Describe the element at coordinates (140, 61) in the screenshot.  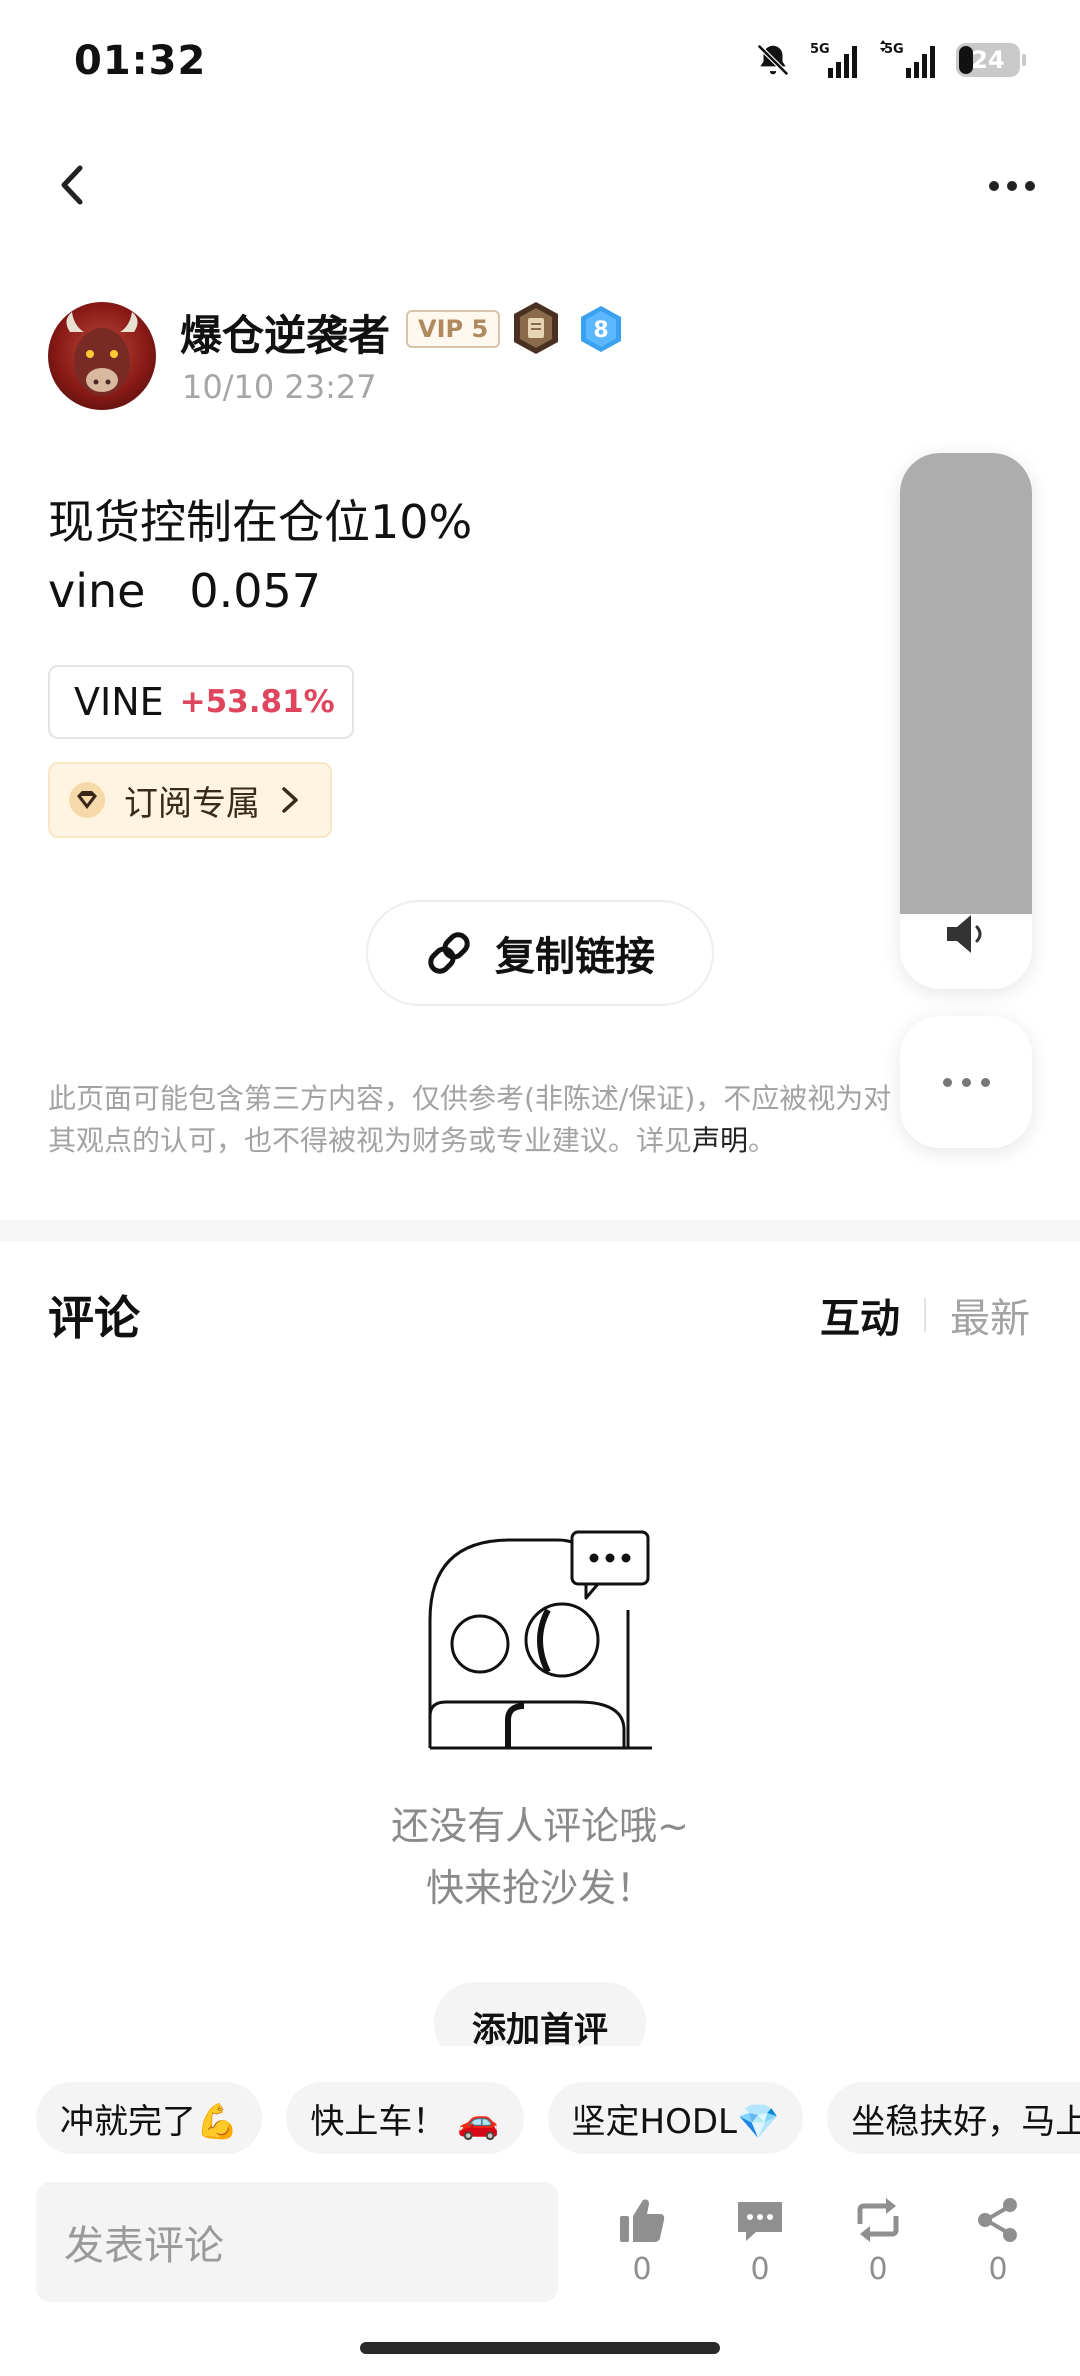
I see `status-time: 01:32` at that location.